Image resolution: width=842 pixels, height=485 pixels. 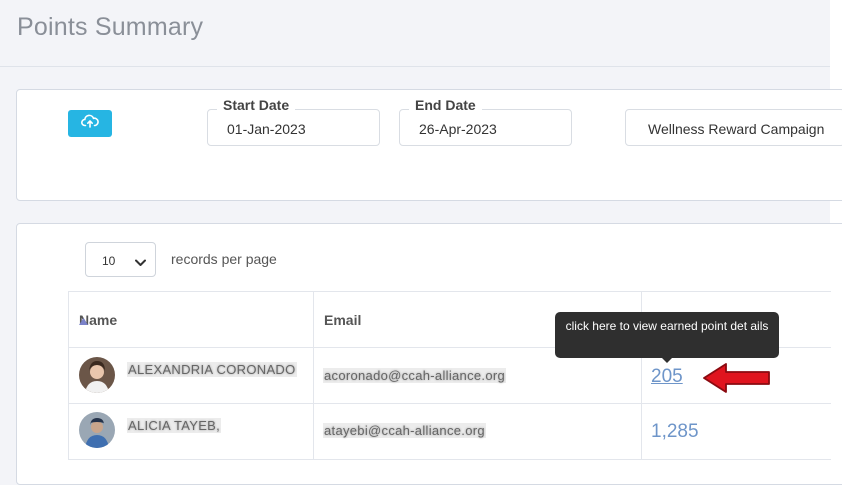 What do you see at coordinates (109, 261) in the screenshot?
I see `page-size-value: 10` at bounding box center [109, 261].